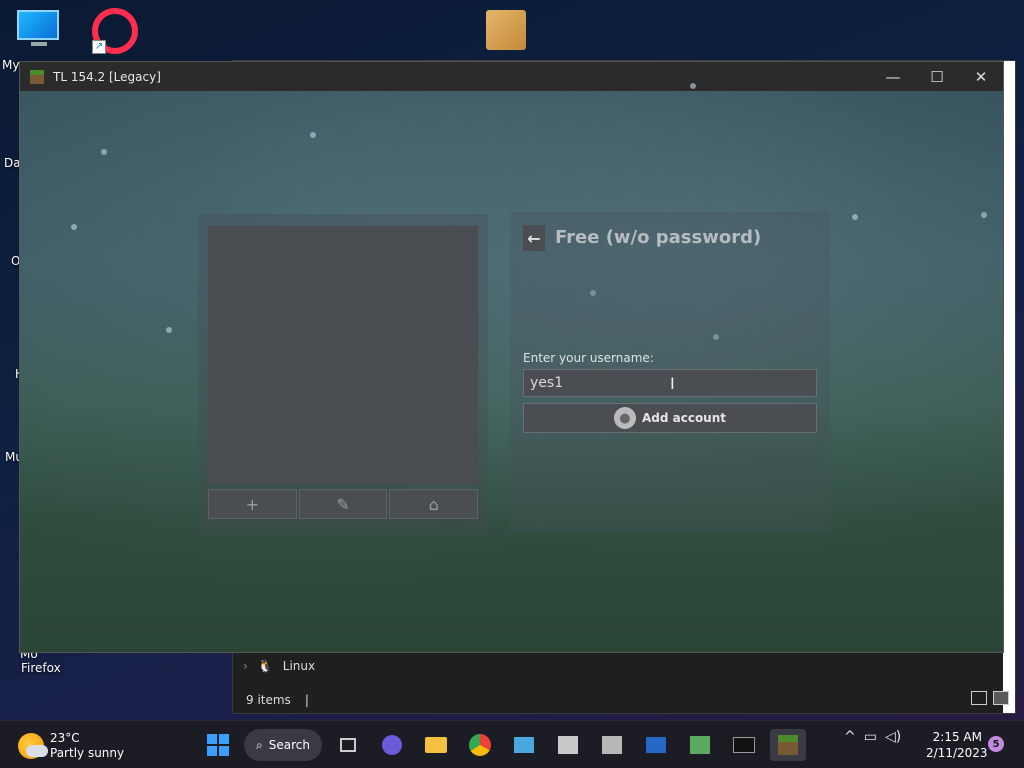 Image resolution: width=1024 pixels, height=768 pixels. I want to click on start-icon, so click(218, 745).